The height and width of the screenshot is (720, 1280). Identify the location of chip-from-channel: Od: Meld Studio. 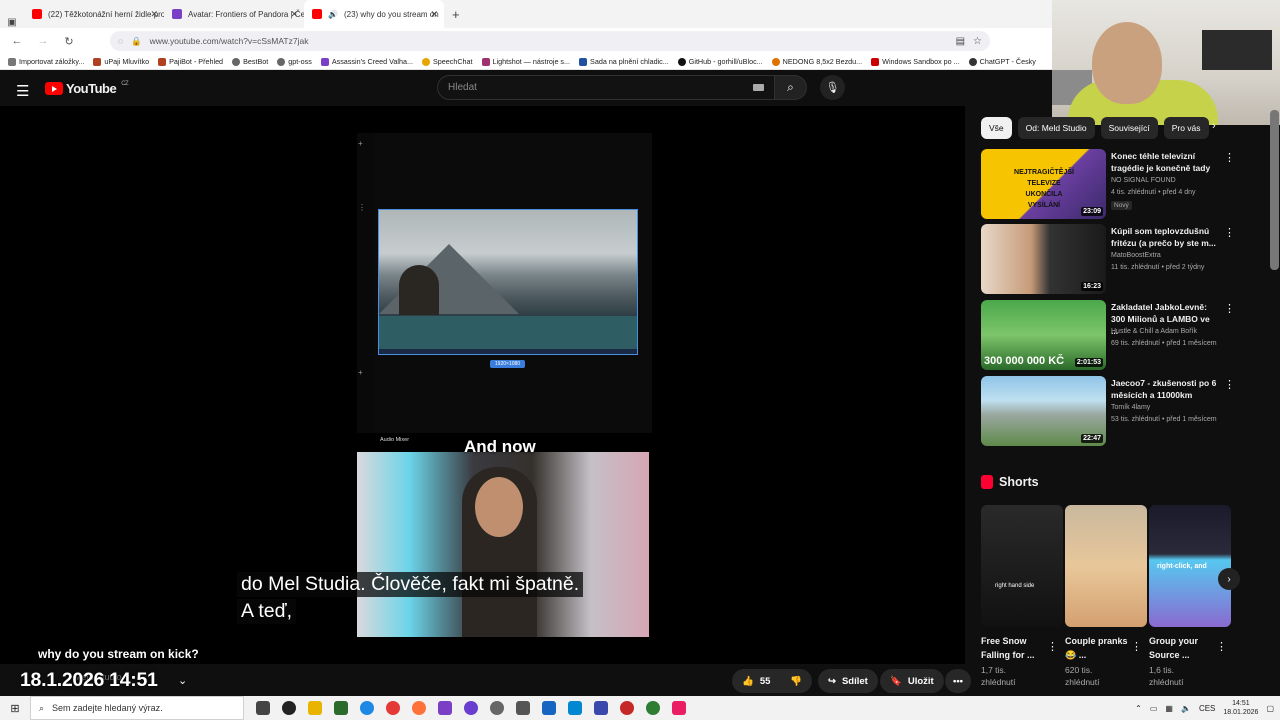
(1056, 128).